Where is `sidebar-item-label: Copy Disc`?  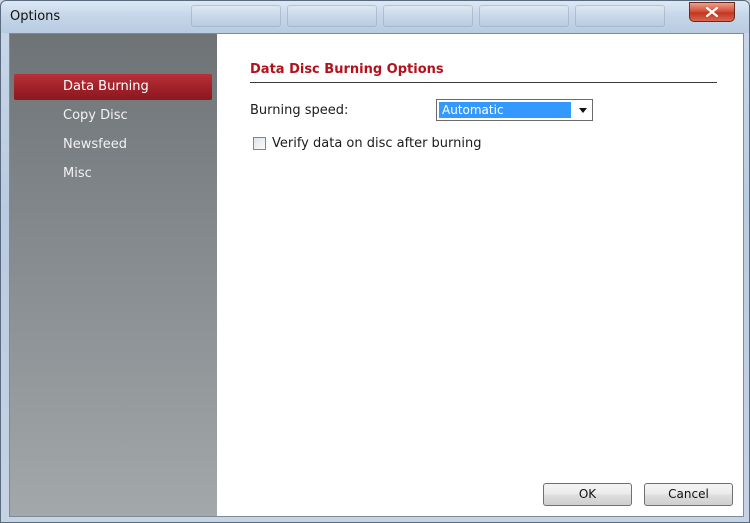
sidebar-item-label: Copy Disc is located at coordinates (95, 115).